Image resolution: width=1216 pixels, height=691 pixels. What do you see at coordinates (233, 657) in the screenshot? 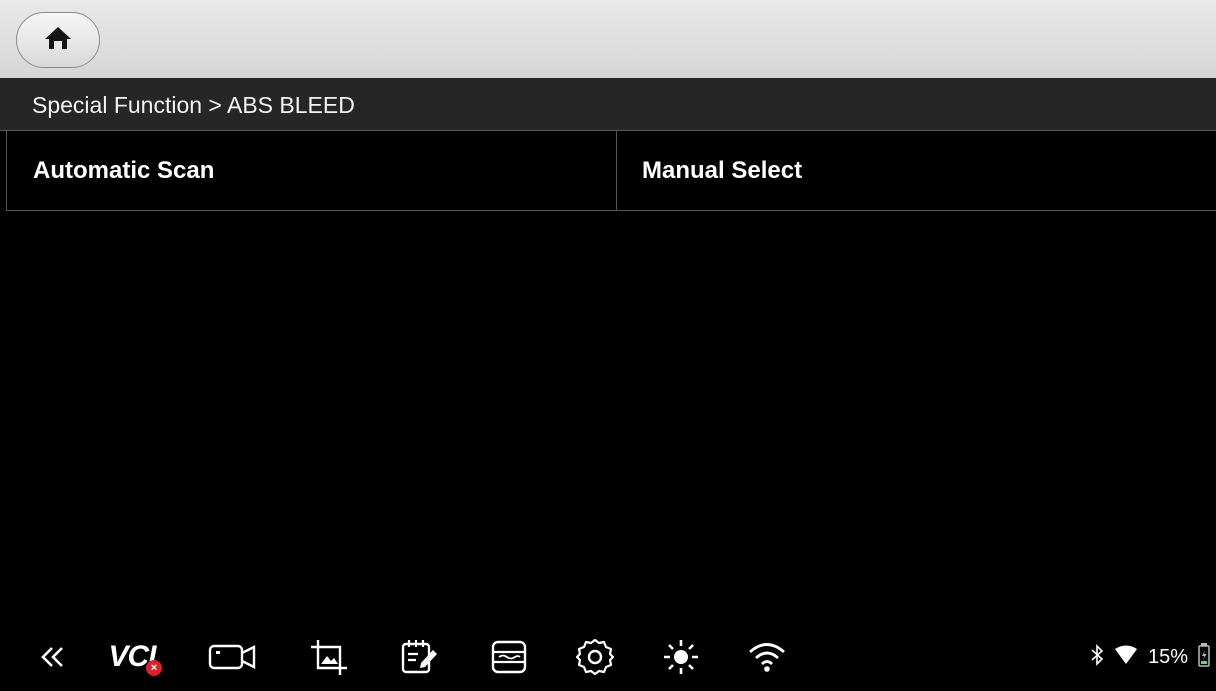
I see `video-camera-icon` at bounding box center [233, 657].